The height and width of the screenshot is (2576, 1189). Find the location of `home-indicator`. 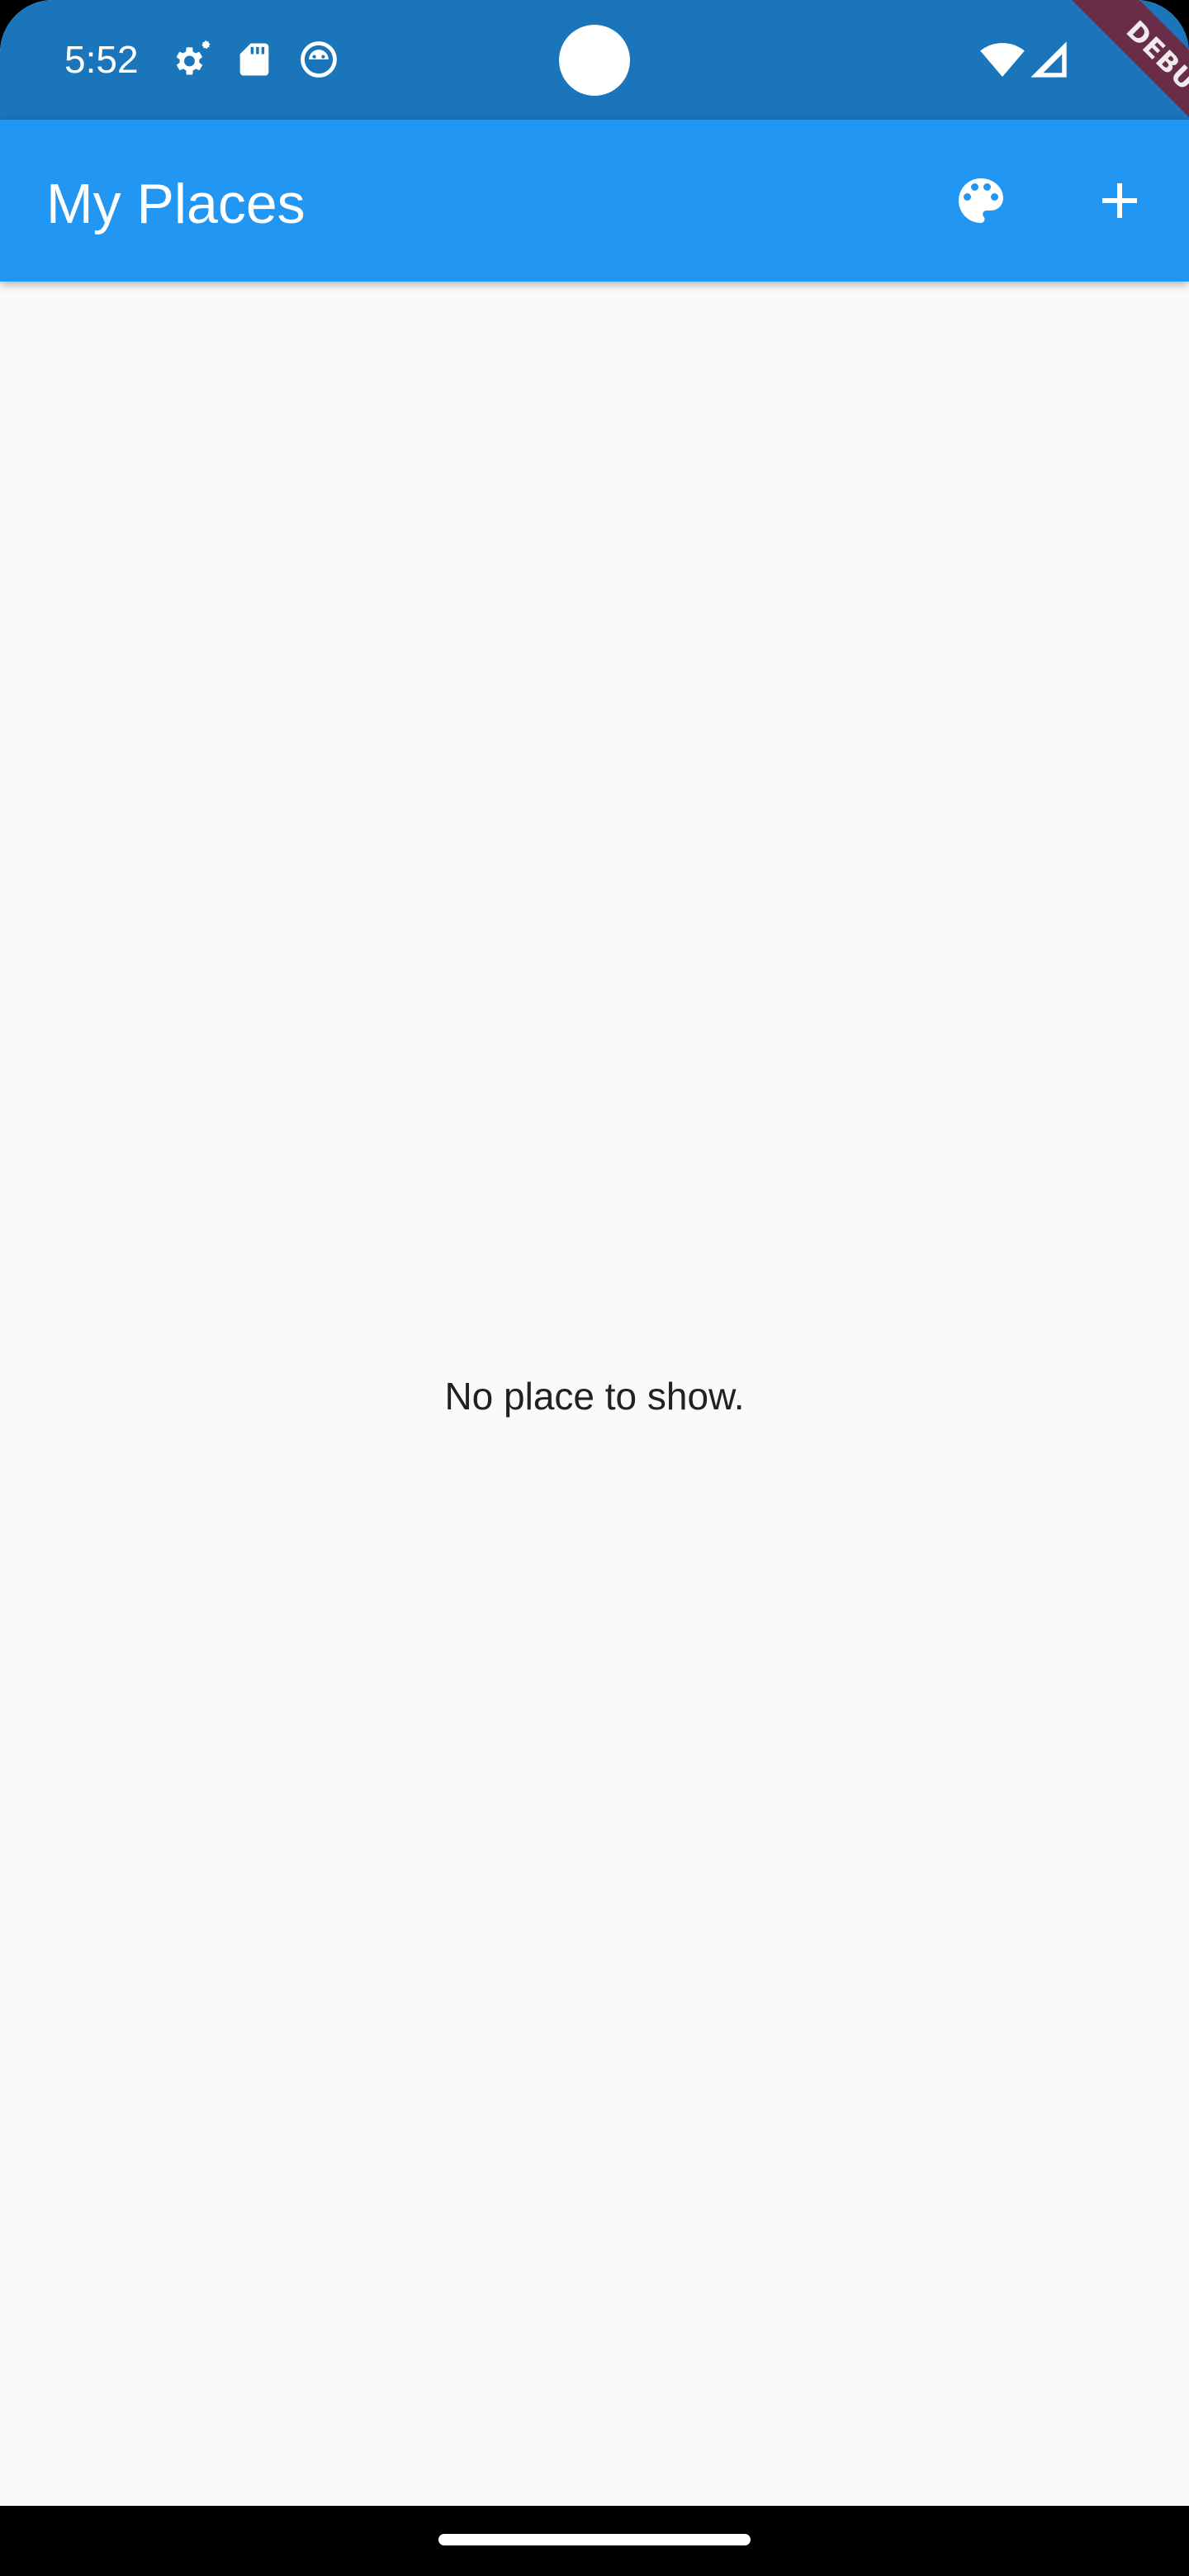

home-indicator is located at coordinates (594, 2539).